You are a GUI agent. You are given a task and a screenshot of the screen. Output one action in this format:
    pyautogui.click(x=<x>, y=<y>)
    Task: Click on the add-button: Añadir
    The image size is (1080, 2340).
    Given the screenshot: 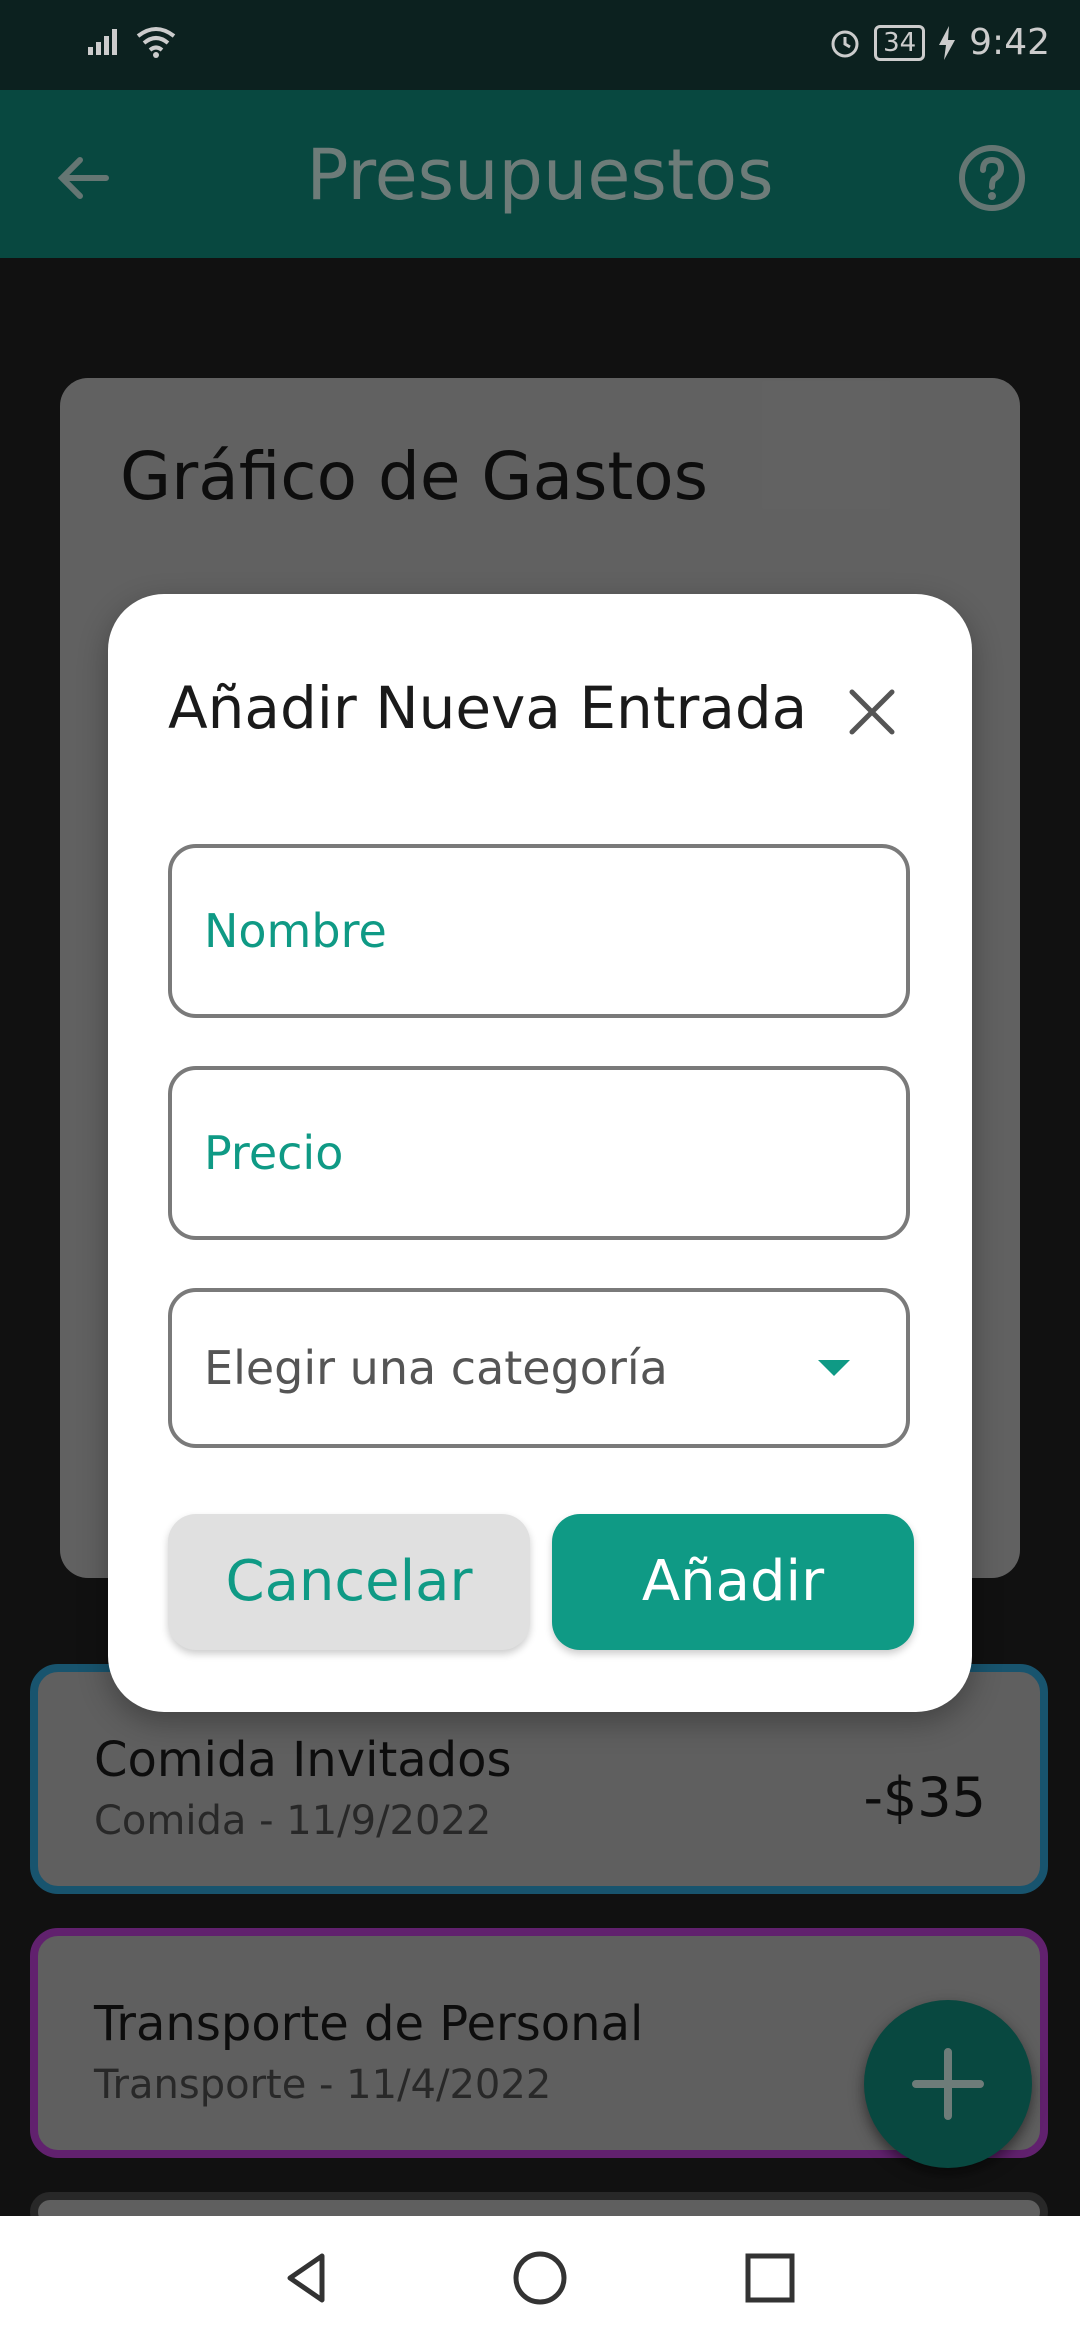 What is the action you would take?
    pyautogui.click(x=733, y=1582)
    